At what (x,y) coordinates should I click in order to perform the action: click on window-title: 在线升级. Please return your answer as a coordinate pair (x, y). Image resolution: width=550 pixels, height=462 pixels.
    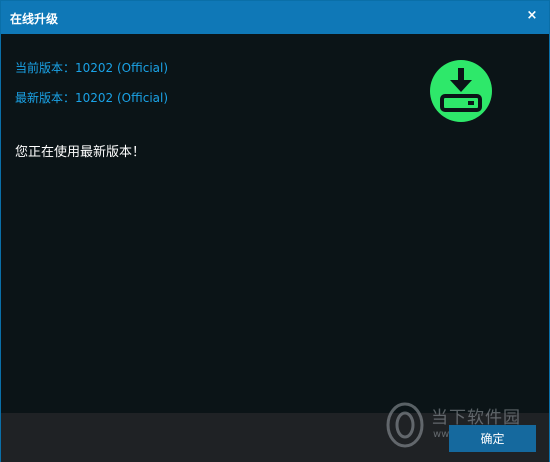
    Looking at the image, I should click on (34, 19).